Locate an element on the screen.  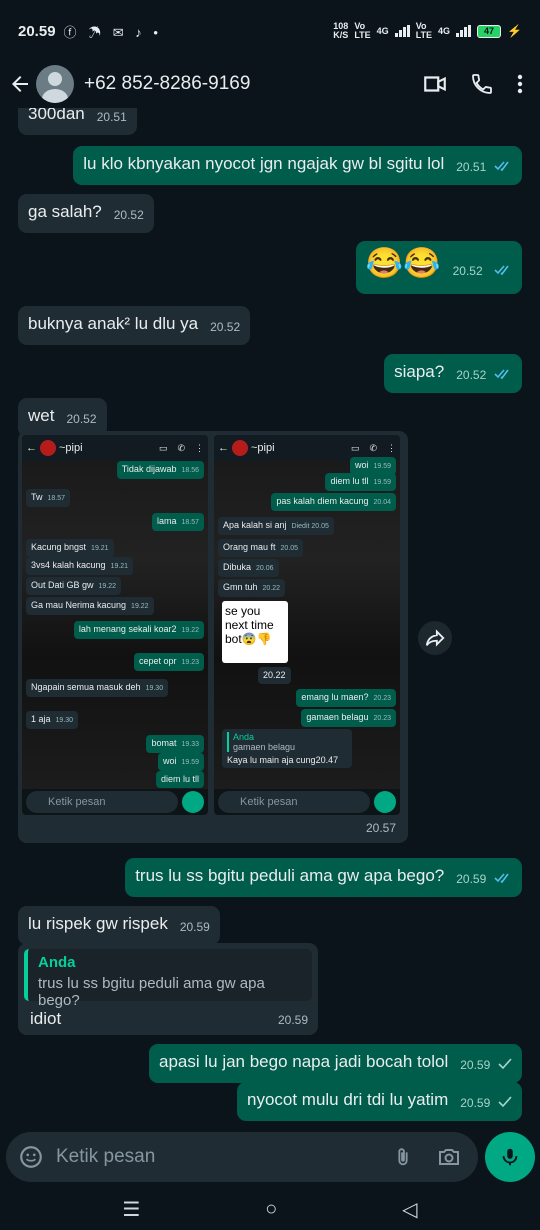
message-incoming: lu rispek gw rispek 20.59 is located at coordinates (119, 925).